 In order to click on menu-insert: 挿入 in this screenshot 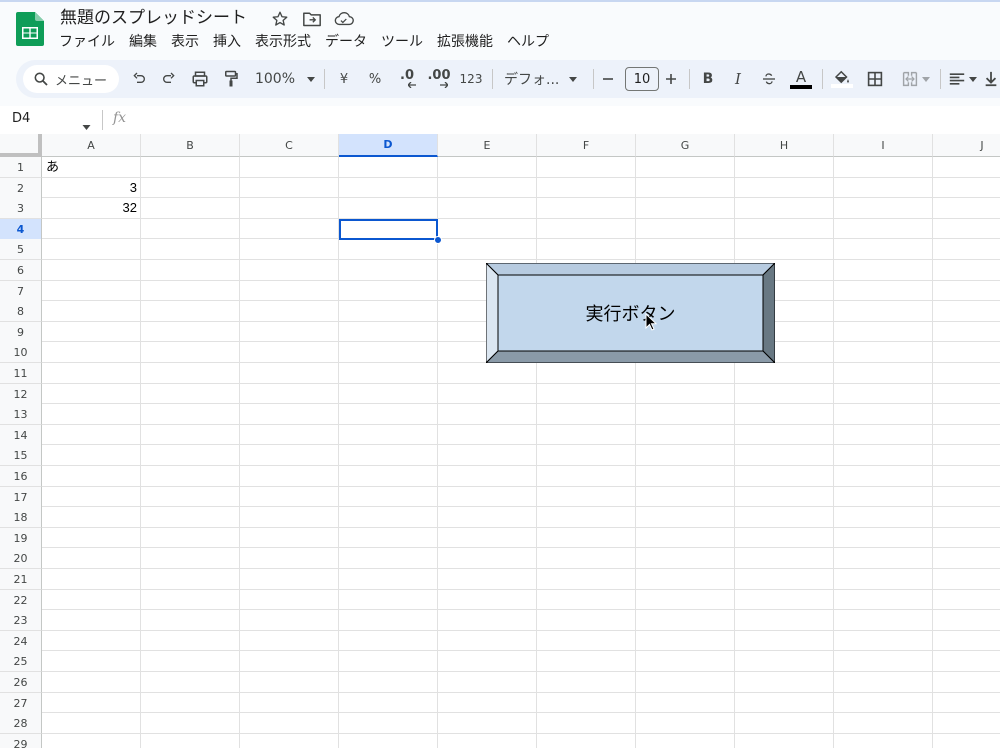, I will do `click(227, 42)`.